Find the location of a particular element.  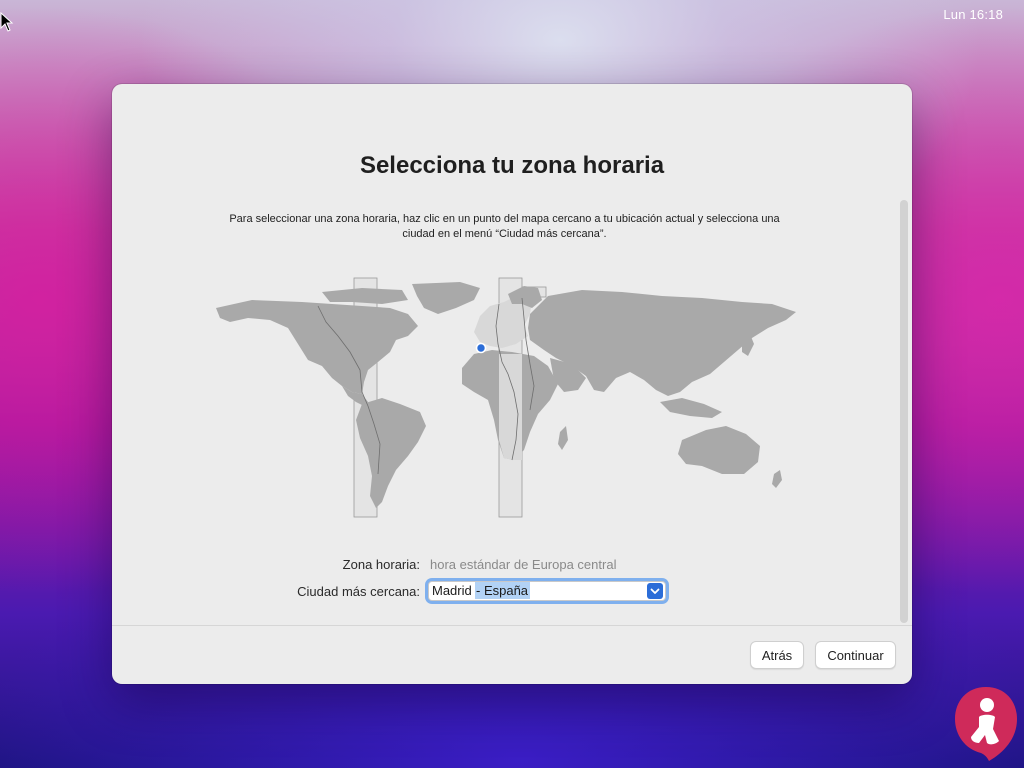

footer-divider is located at coordinates (512, 625).